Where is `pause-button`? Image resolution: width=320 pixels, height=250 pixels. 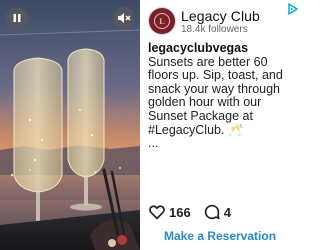 pause-button is located at coordinates (17, 18).